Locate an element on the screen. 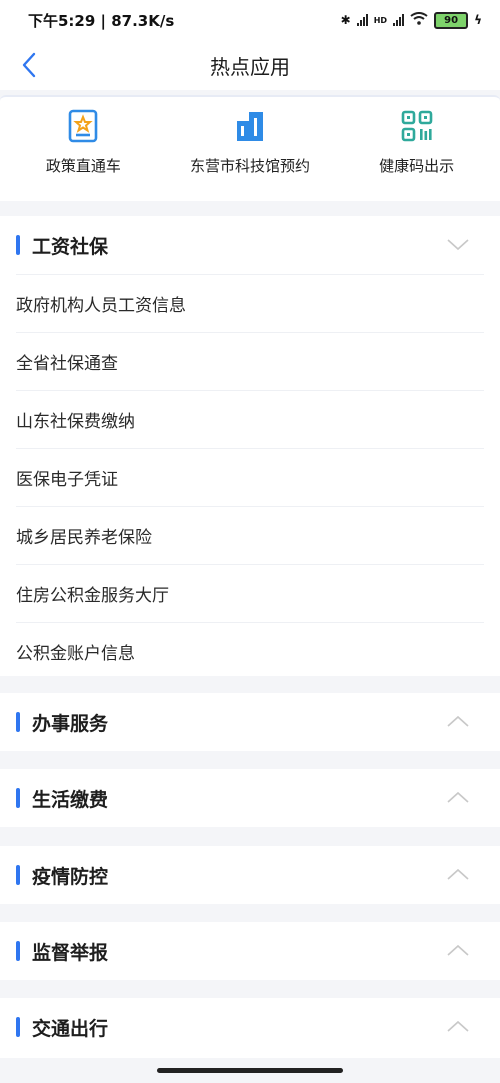  section-title: 监督举报 is located at coordinates (70, 952).